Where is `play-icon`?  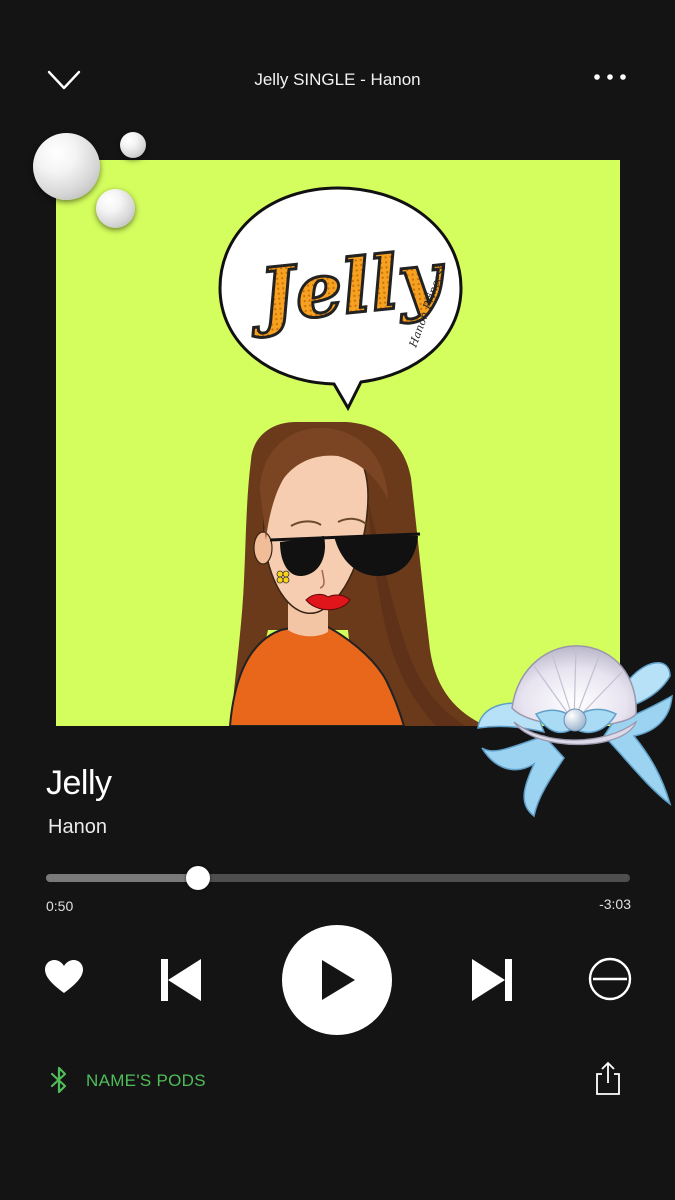
play-icon is located at coordinates (338, 980).